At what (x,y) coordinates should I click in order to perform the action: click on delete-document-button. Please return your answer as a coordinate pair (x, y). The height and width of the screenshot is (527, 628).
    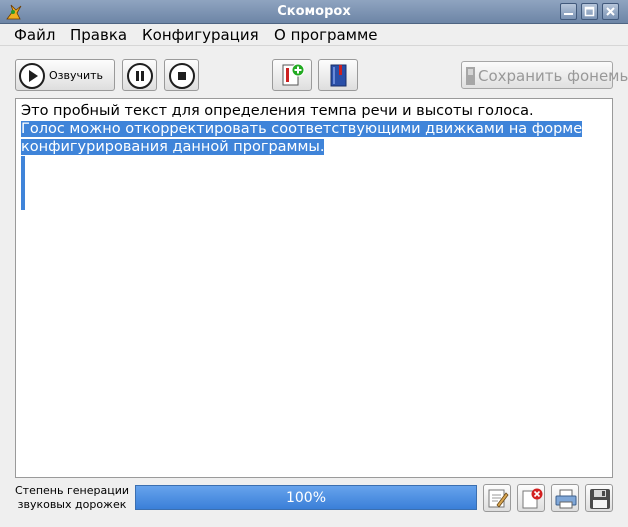
    Looking at the image, I should click on (531, 498).